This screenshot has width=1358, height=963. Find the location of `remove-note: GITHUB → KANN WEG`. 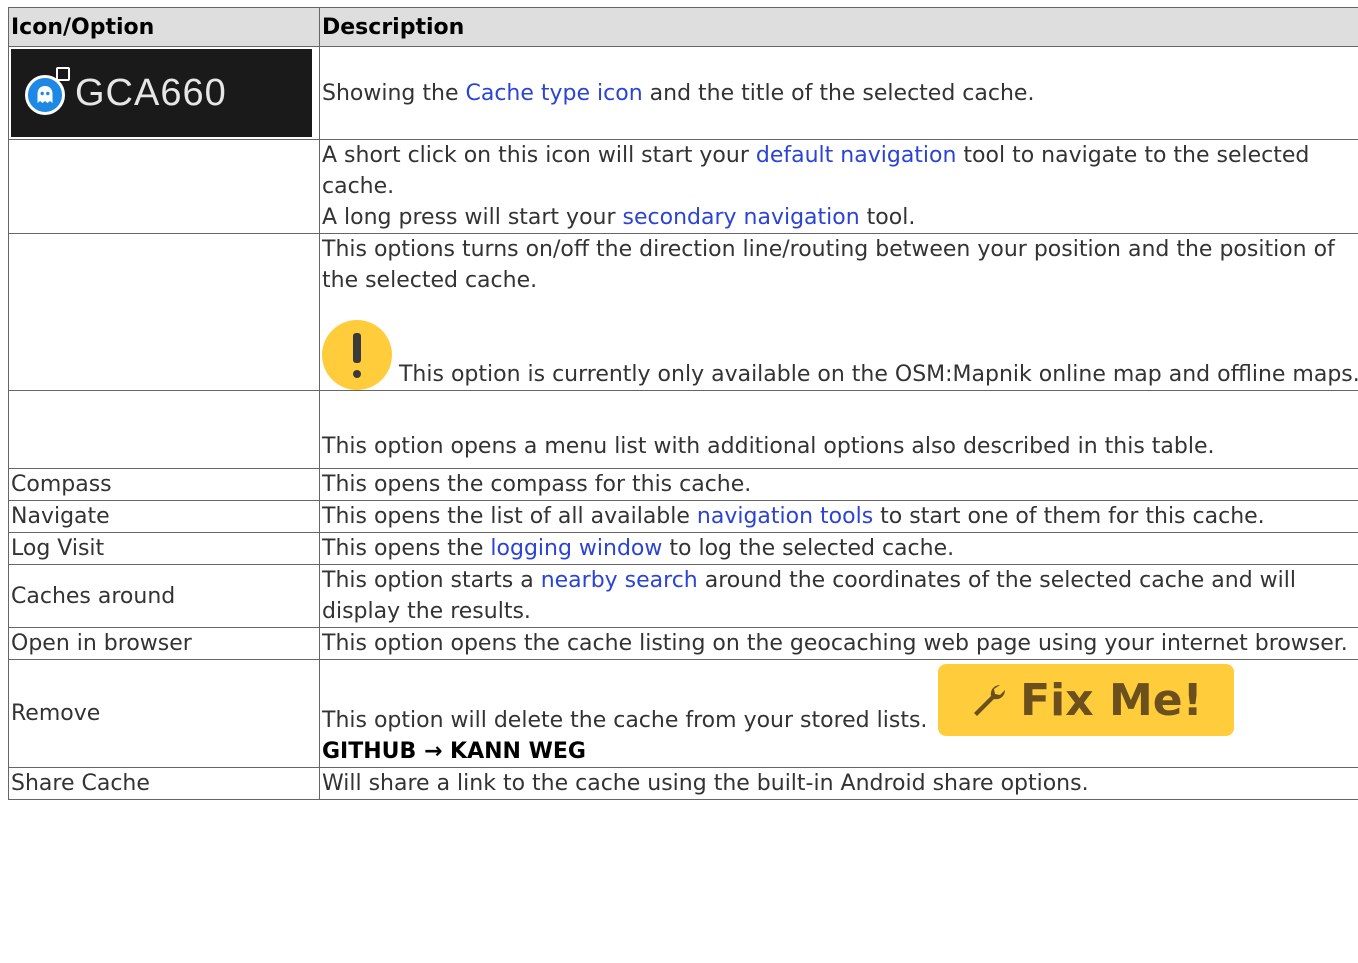

remove-note: GITHUB → KANN WEG is located at coordinates (454, 751).